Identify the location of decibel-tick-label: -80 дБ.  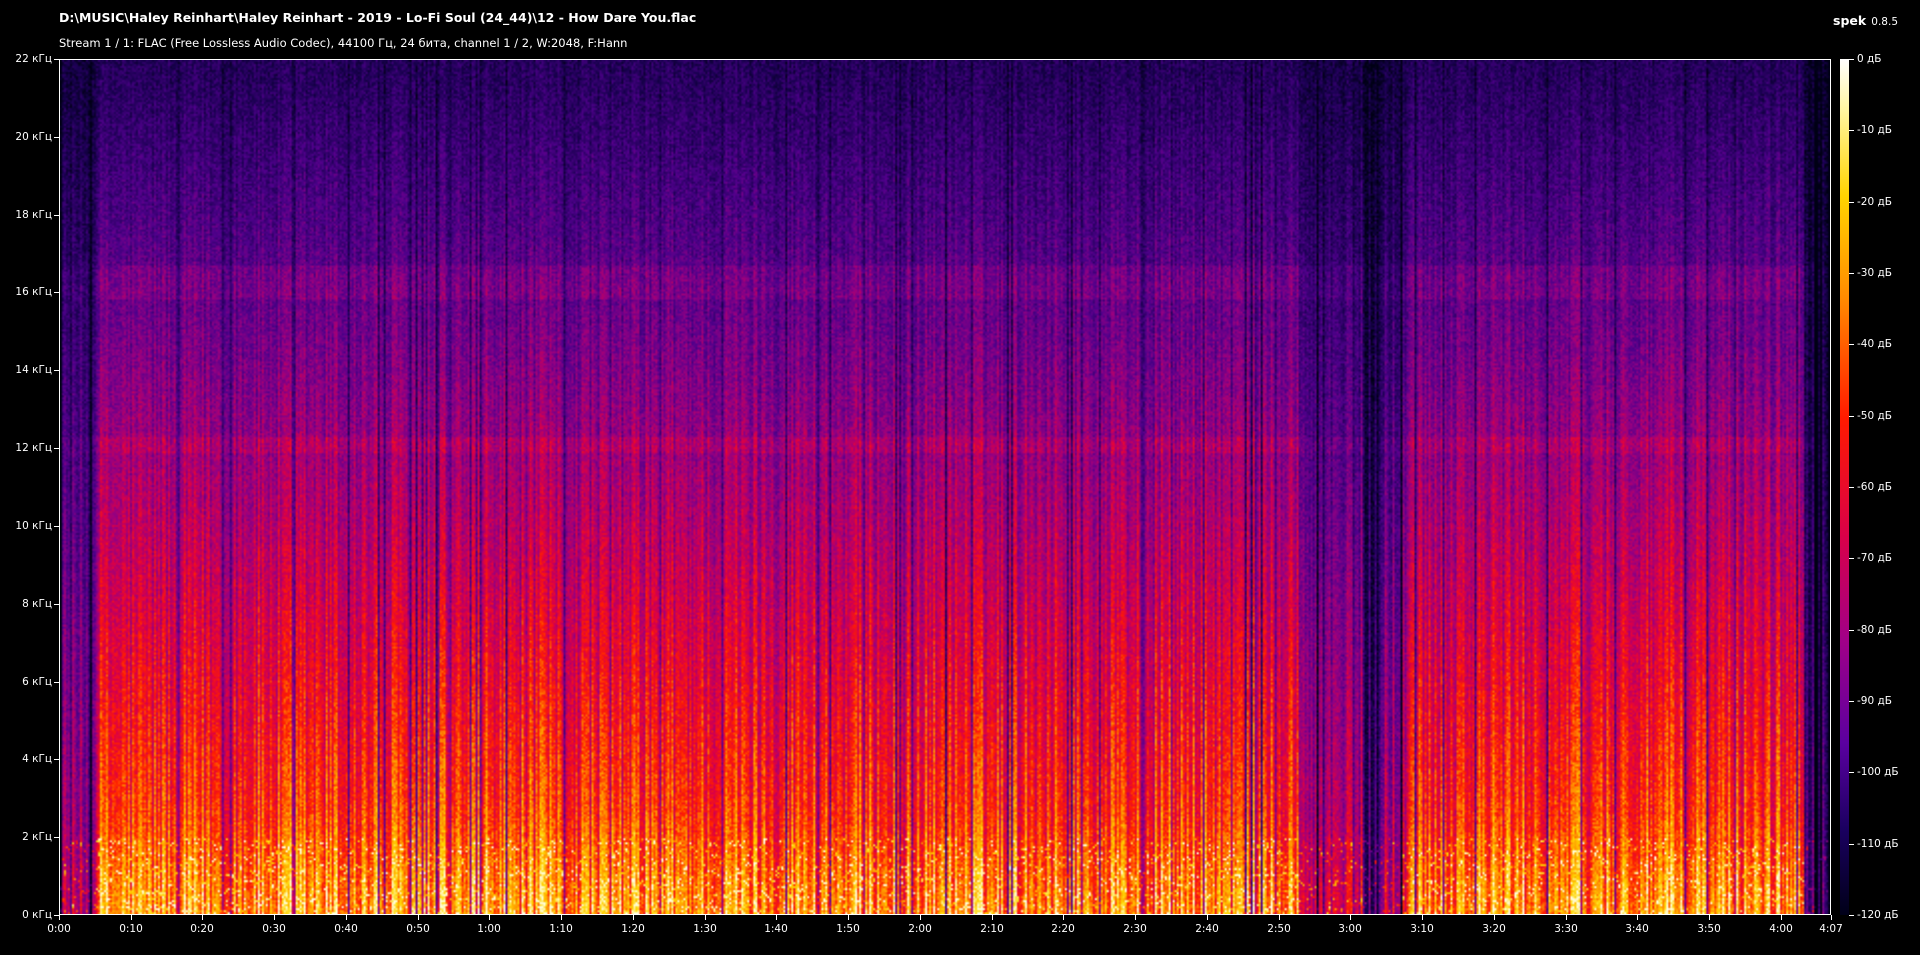
(1874, 630).